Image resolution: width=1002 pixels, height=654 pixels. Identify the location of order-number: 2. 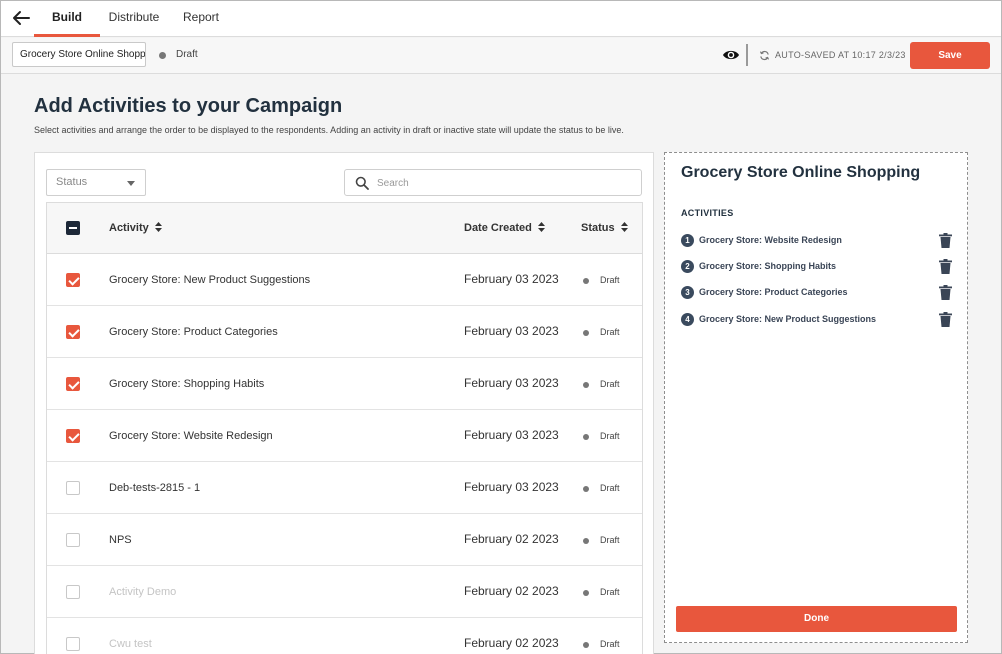
(687, 266).